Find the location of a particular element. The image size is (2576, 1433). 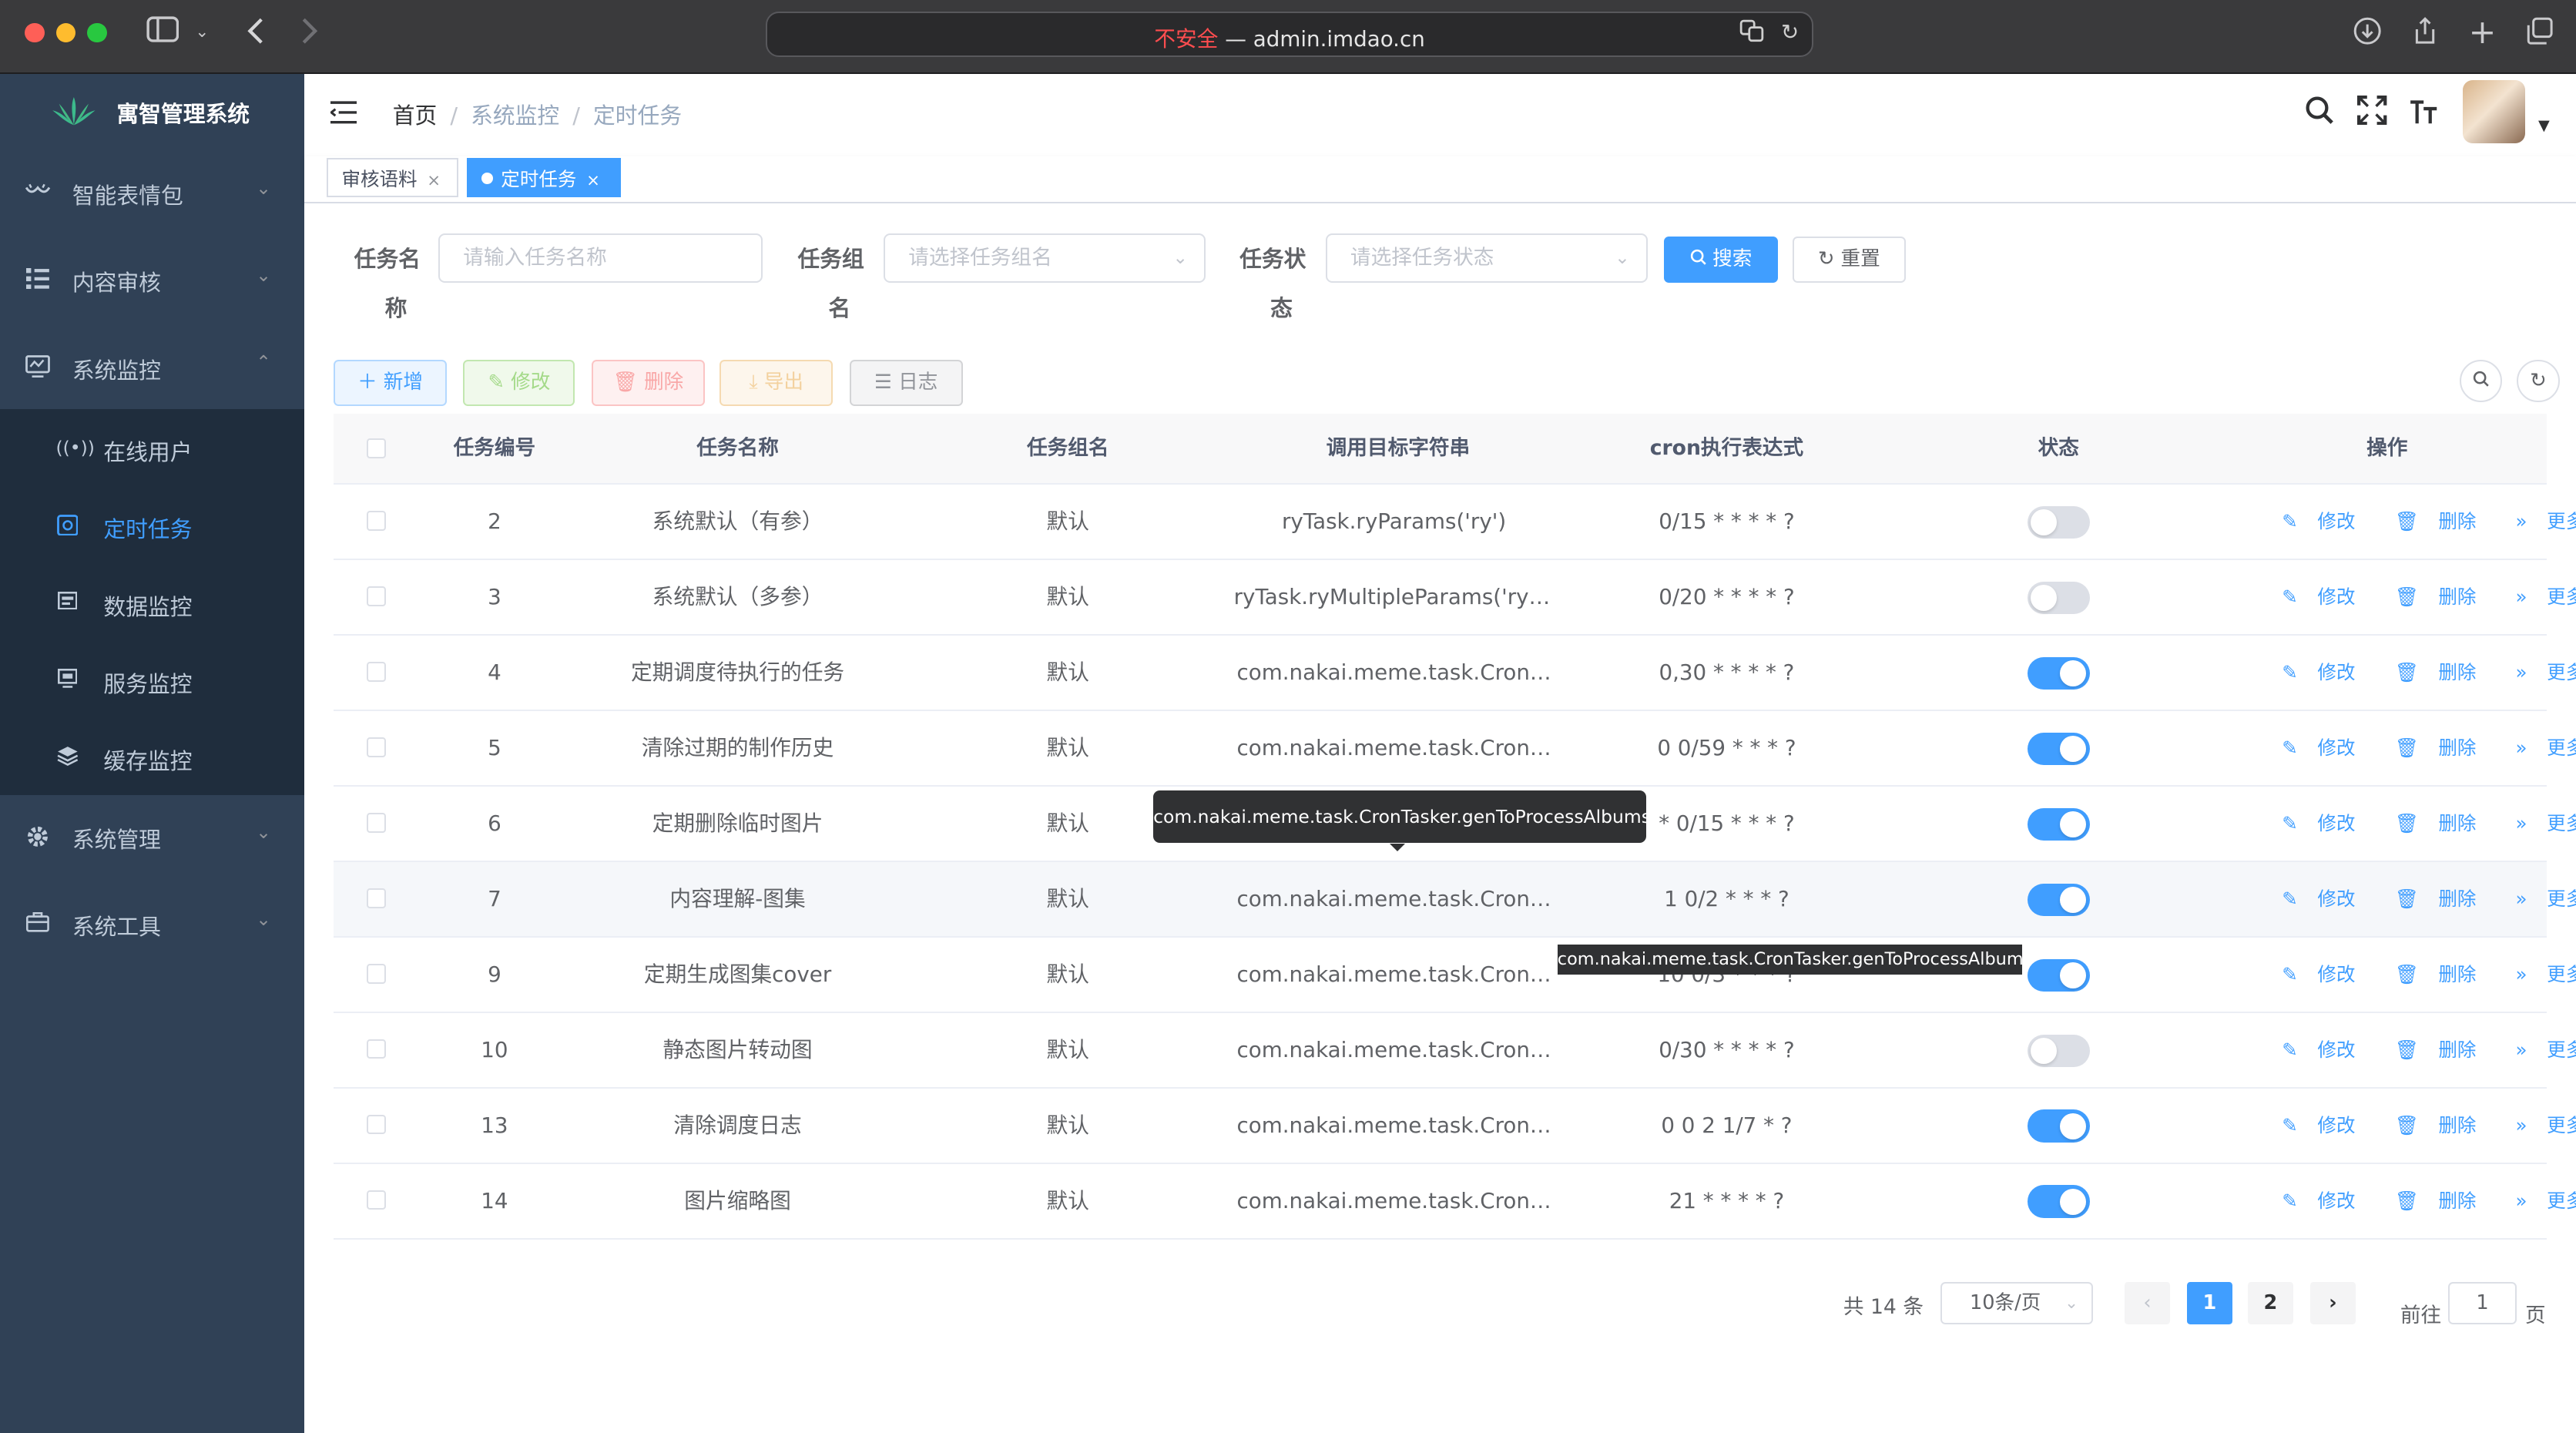

hamburger-icon is located at coordinates (343, 115).